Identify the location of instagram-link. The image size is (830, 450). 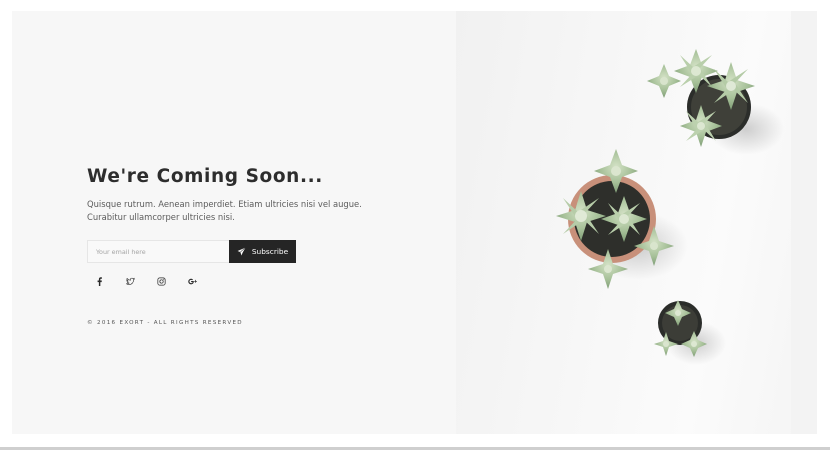
(161, 281).